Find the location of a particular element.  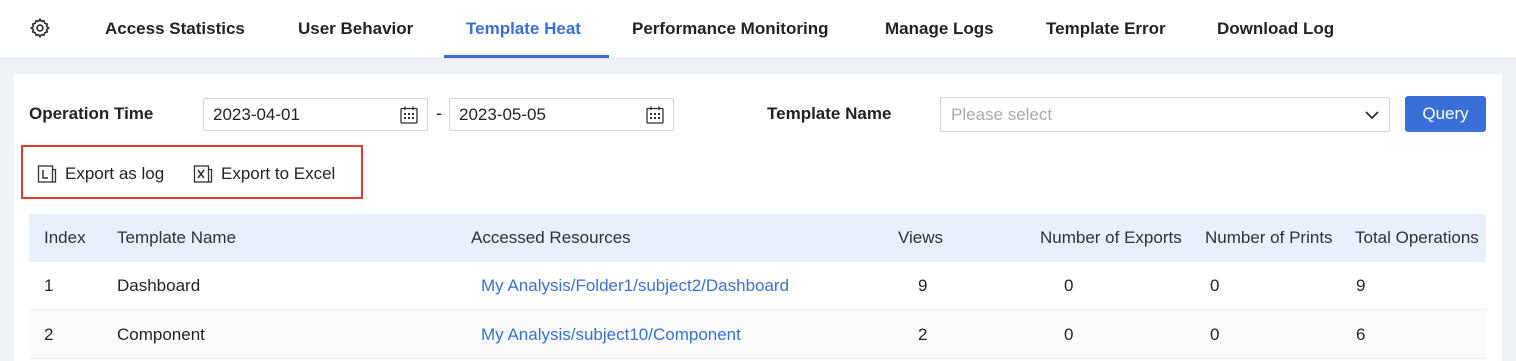

log-file-icon is located at coordinates (47, 174).